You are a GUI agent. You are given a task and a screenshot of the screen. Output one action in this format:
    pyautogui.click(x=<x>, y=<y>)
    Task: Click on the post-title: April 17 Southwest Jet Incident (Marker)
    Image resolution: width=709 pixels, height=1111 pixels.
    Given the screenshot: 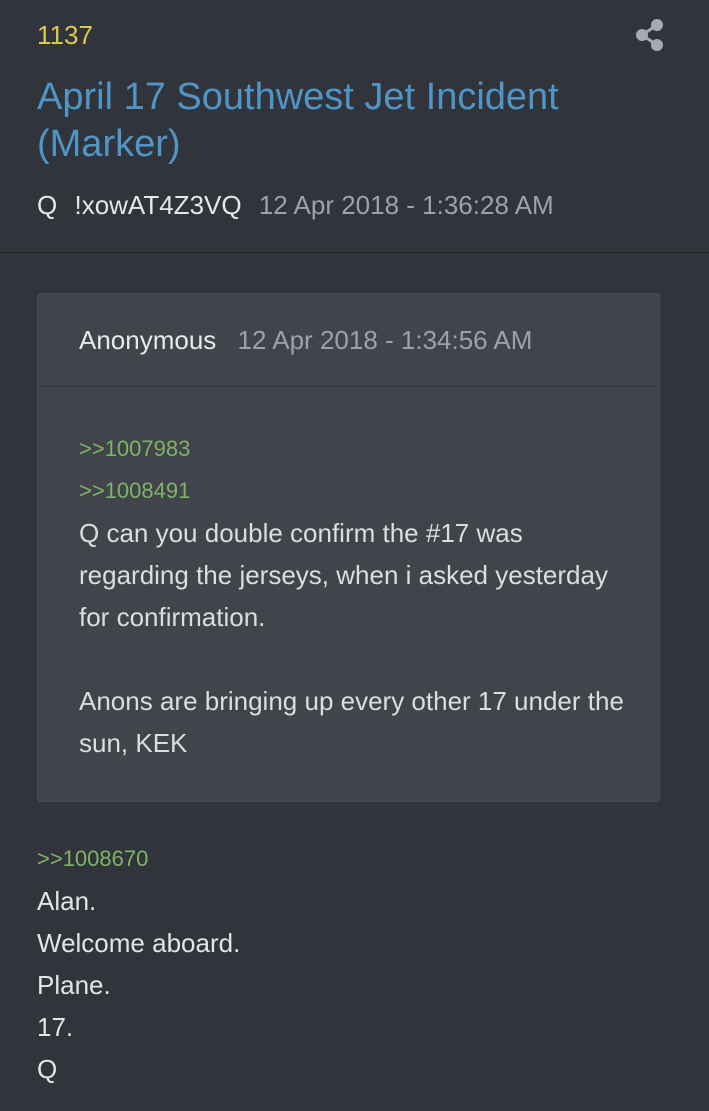 What is the action you would take?
    pyautogui.click(x=357, y=121)
    